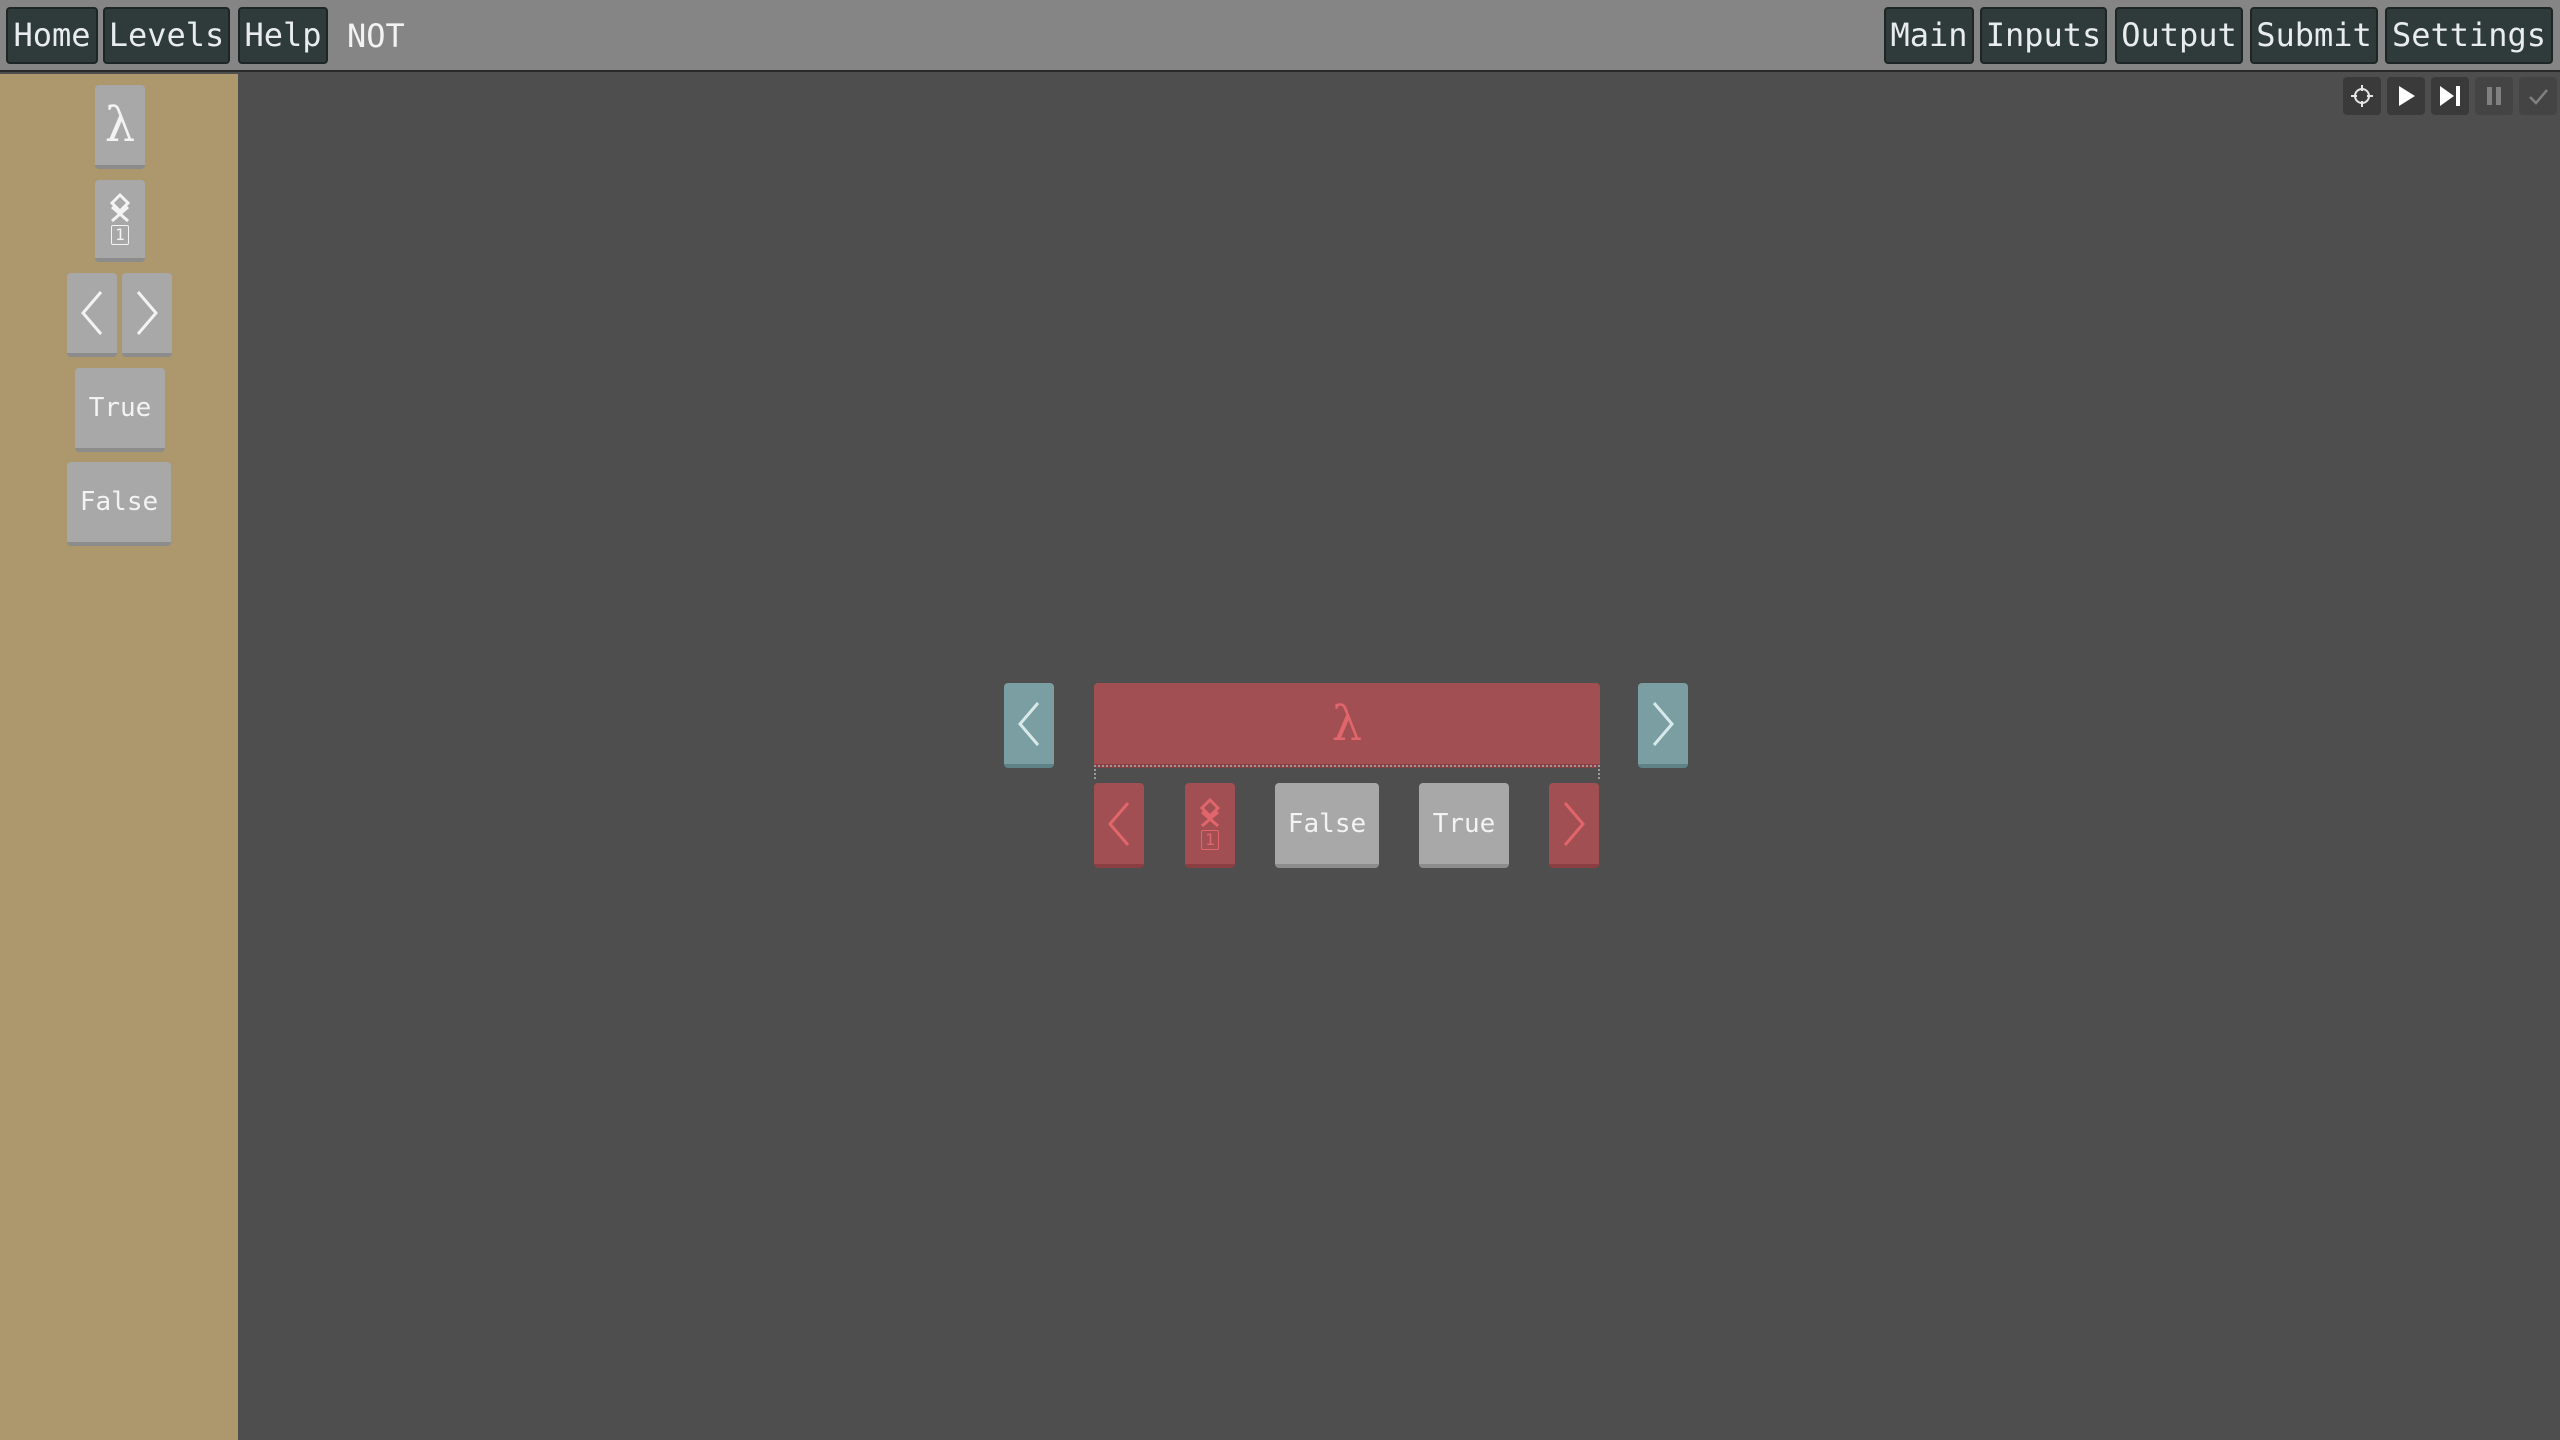 The height and width of the screenshot is (1440, 2560). I want to click on palette-true-tile: True, so click(120, 410).